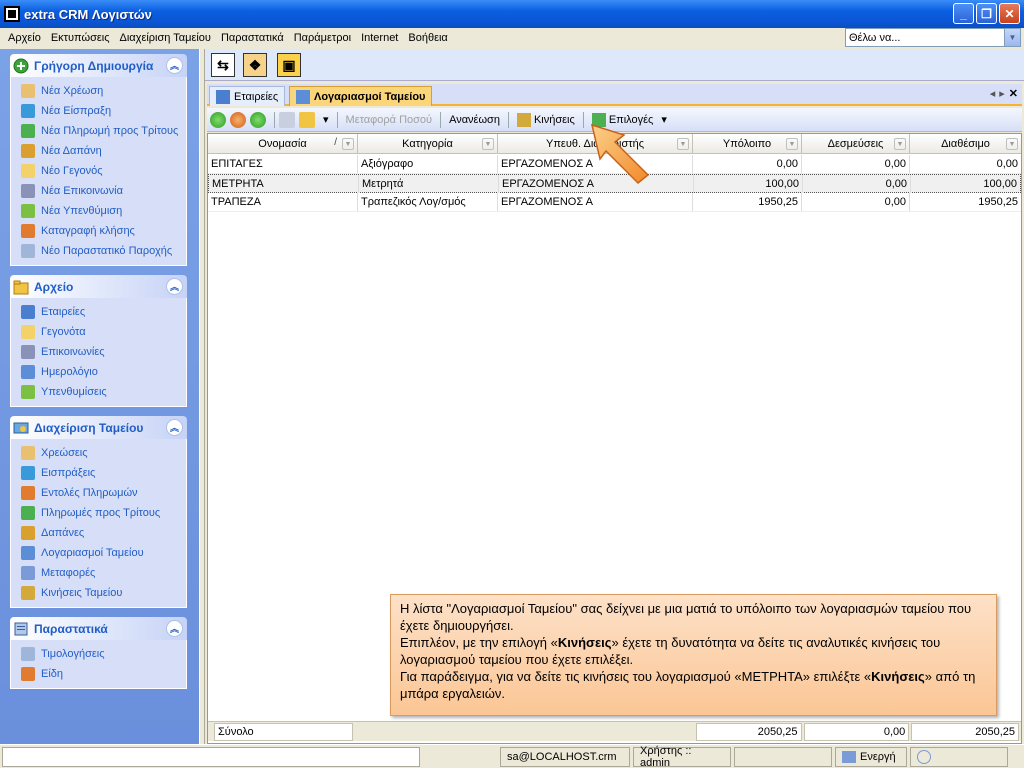 This screenshot has height=768, width=1024. What do you see at coordinates (856, 144) in the screenshot?
I see `column-header-commitments: Δεσμεύσεις ▼` at bounding box center [856, 144].